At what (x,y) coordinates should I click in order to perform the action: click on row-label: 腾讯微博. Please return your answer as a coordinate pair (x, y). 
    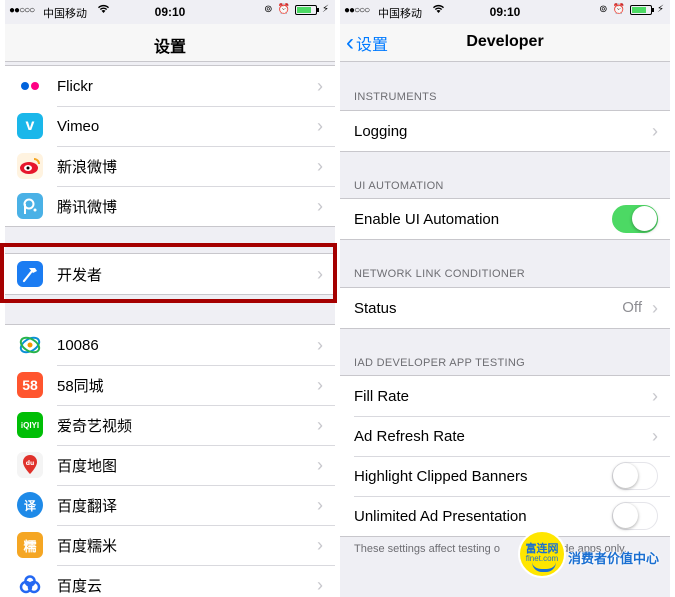
    Looking at the image, I should click on (87, 207).